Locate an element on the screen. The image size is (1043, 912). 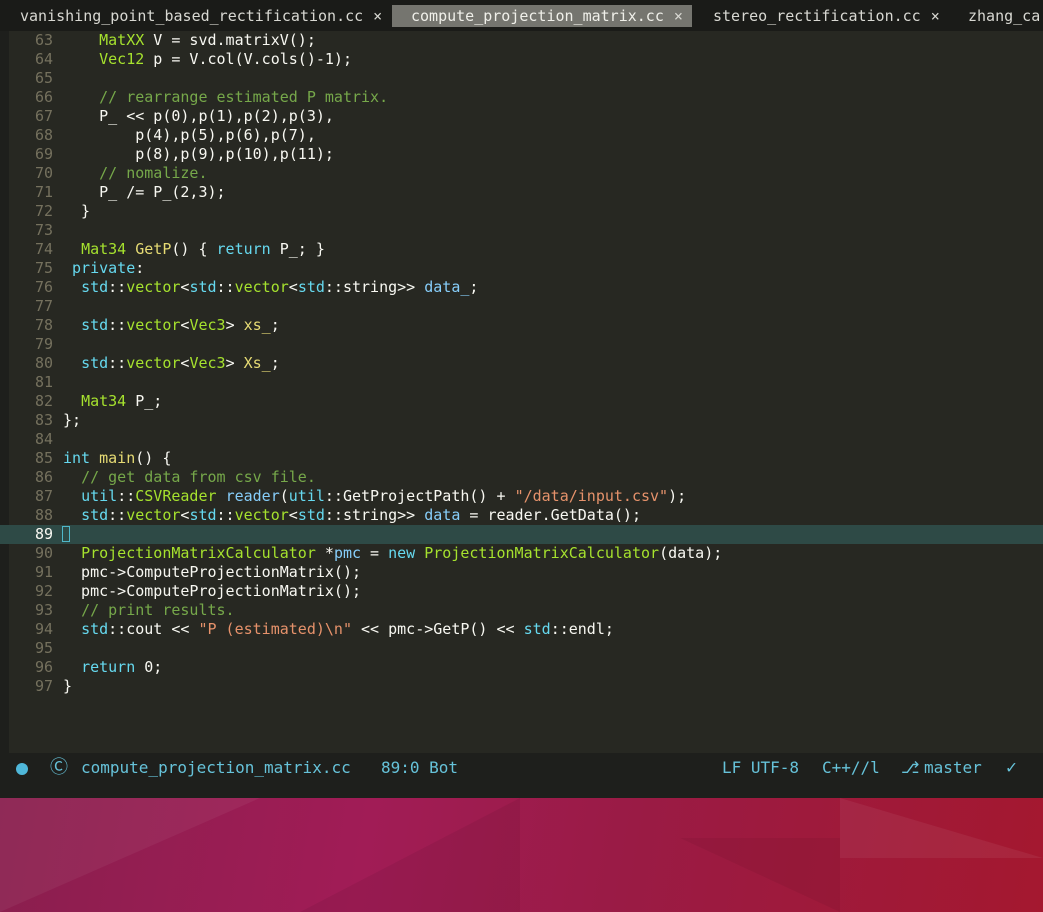
code-line: 69 p(8),p(9),p(10),p(11); is located at coordinates (521, 154).